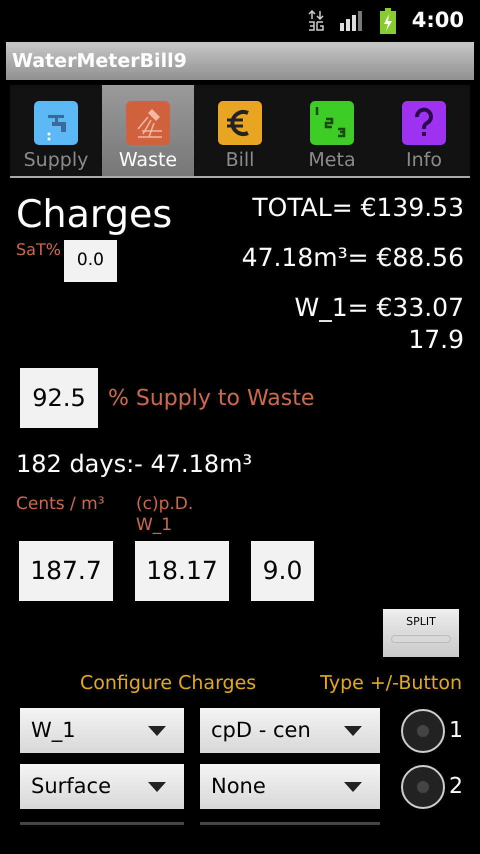  I want to click on field-label: % Supply to Waste, so click(211, 398).